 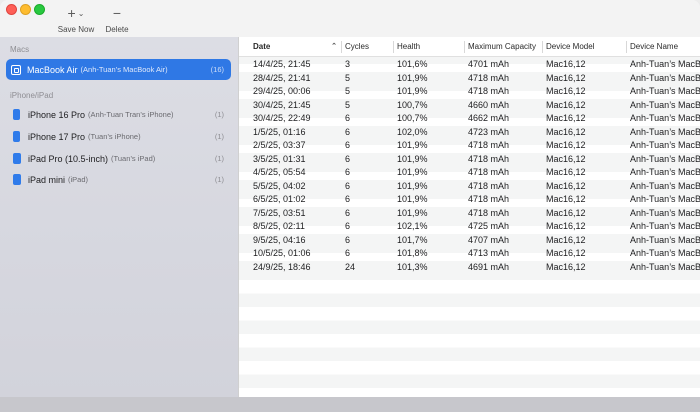 What do you see at coordinates (117, 13) in the screenshot?
I see `minus-icon: −` at bounding box center [117, 13].